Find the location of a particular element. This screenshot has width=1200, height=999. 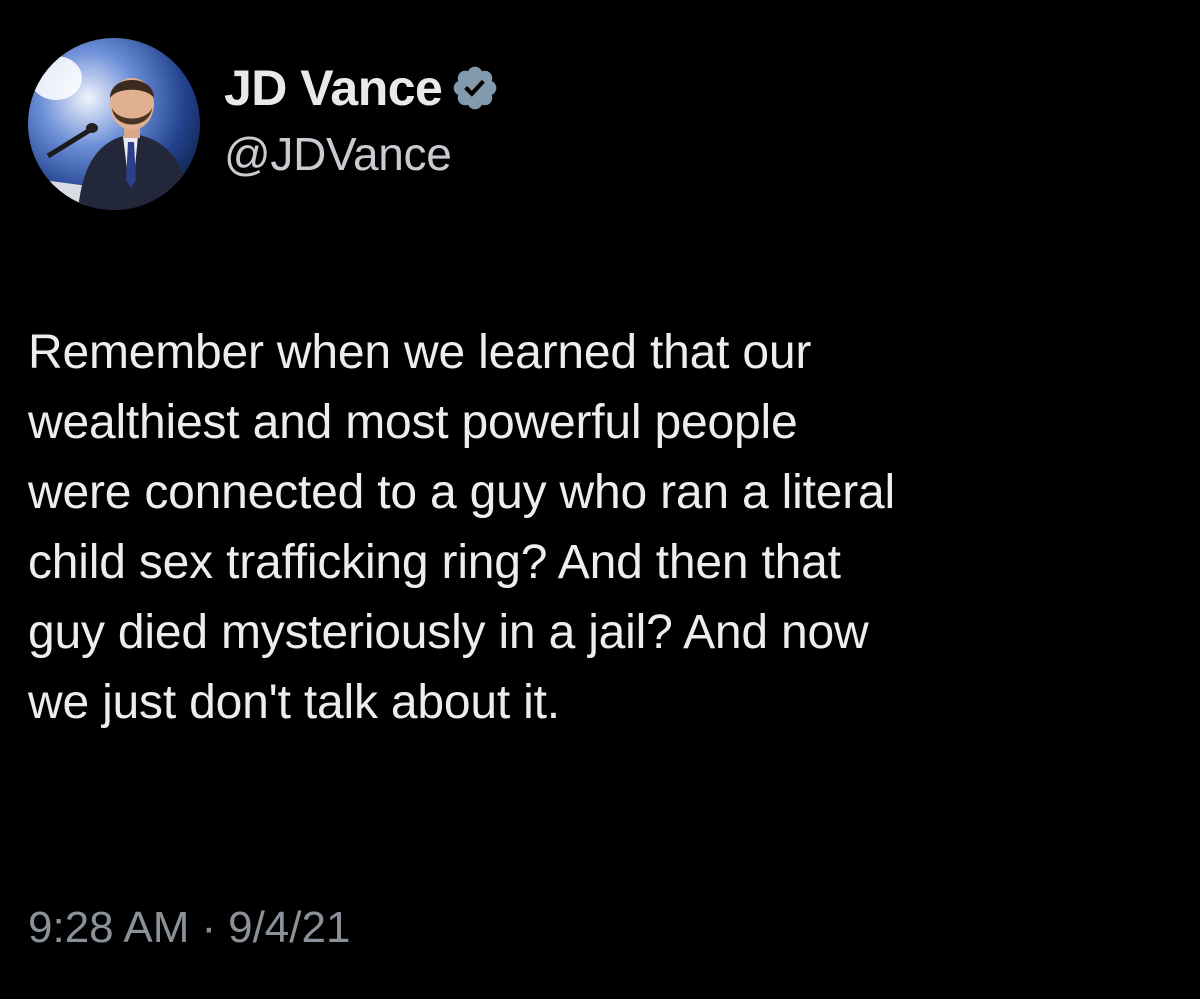

verified-badge-icon is located at coordinates (475, 88).